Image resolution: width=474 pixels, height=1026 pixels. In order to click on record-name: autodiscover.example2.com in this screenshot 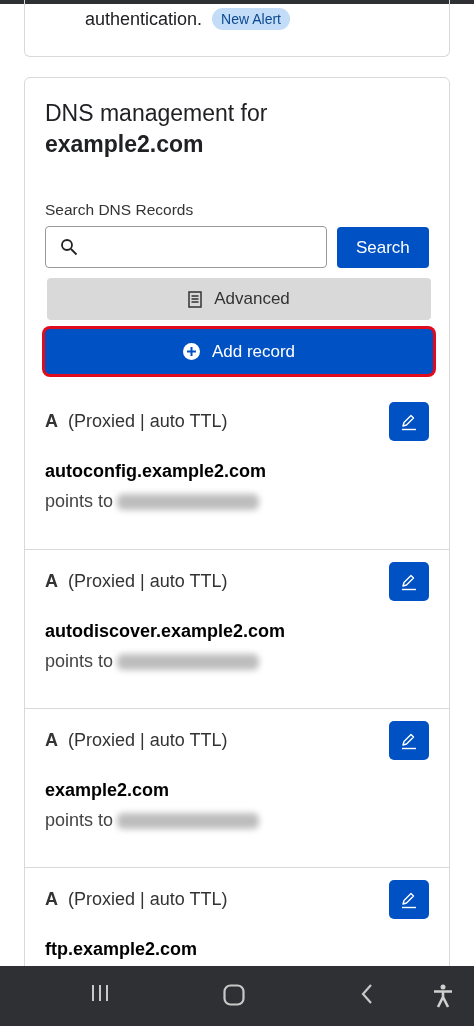, I will do `click(166, 631)`.